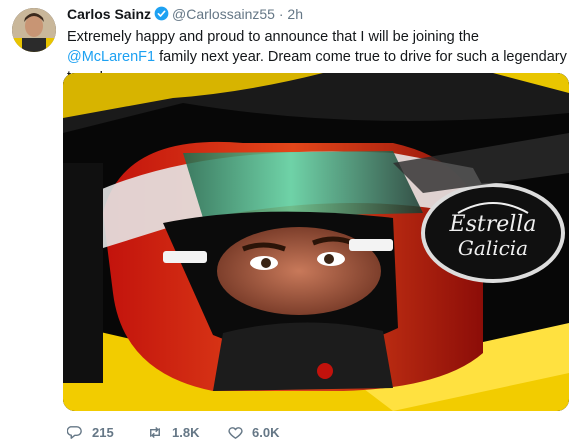 This screenshot has width=576, height=445. I want to click on like-icon, so click(235, 433).